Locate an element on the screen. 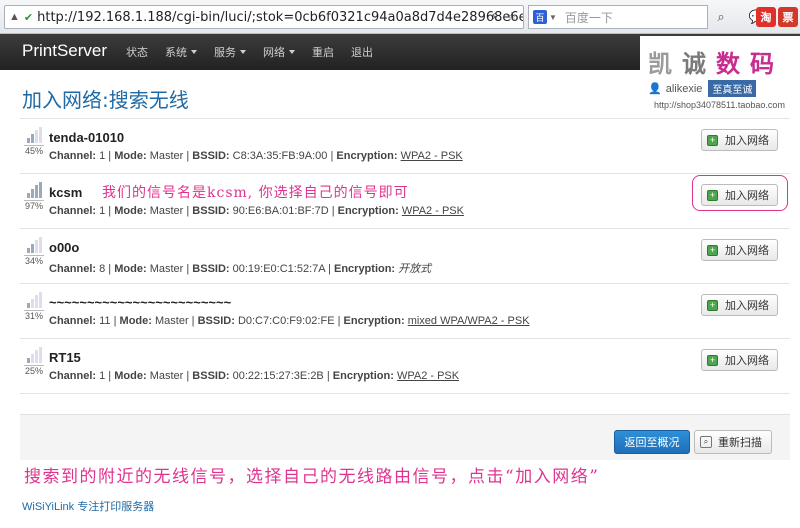 The width and height of the screenshot is (800, 528). action-bar: 返回至概况 ⌕ 重新扫描 is located at coordinates (405, 437).